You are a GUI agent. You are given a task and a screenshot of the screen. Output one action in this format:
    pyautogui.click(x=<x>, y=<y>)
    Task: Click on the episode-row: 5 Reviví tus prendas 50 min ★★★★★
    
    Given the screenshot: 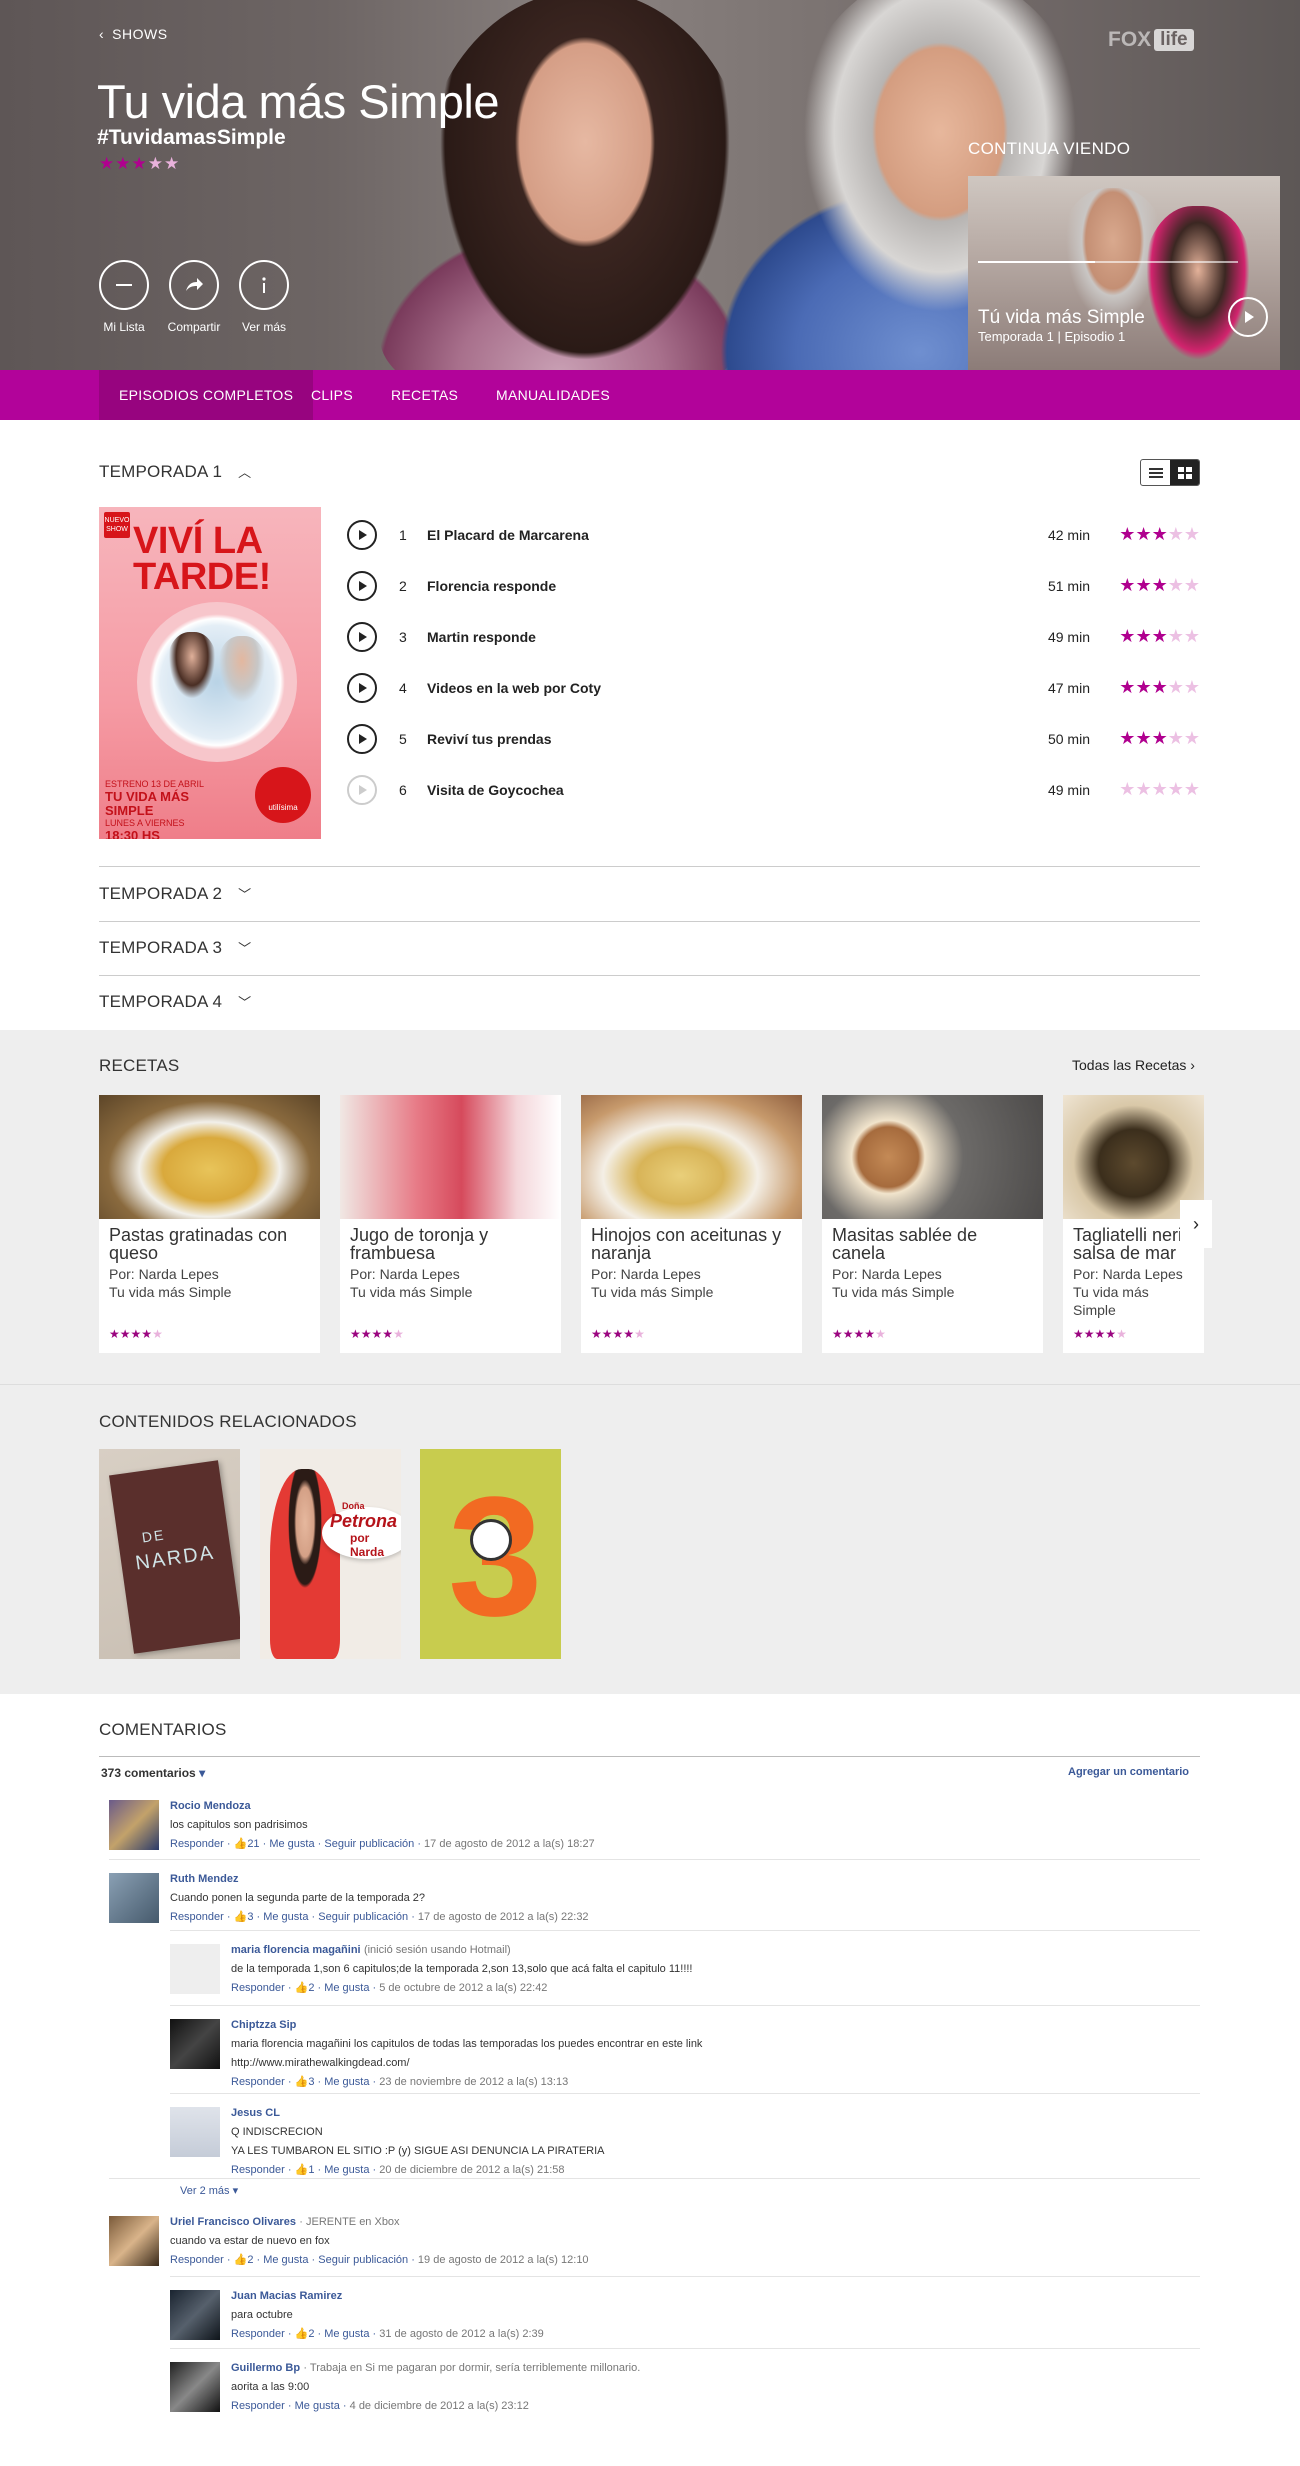 What is the action you would take?
    pyautogui.click(x=773, y=737)
    